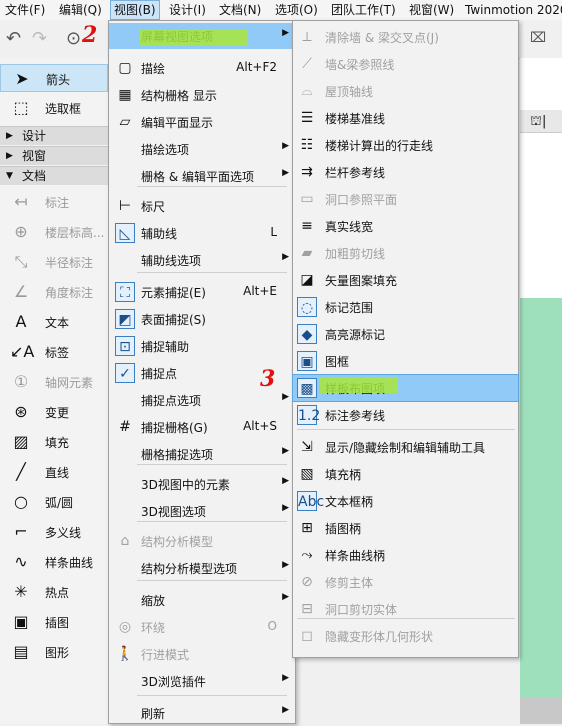 This screenshot has height=726, width=562. What do you see at coordinates (405, 37) in the screenshot?
I see `submenu-item: ⟂ 清除墙 & 梁交叉点(J)` at bounding box center [405, 37].